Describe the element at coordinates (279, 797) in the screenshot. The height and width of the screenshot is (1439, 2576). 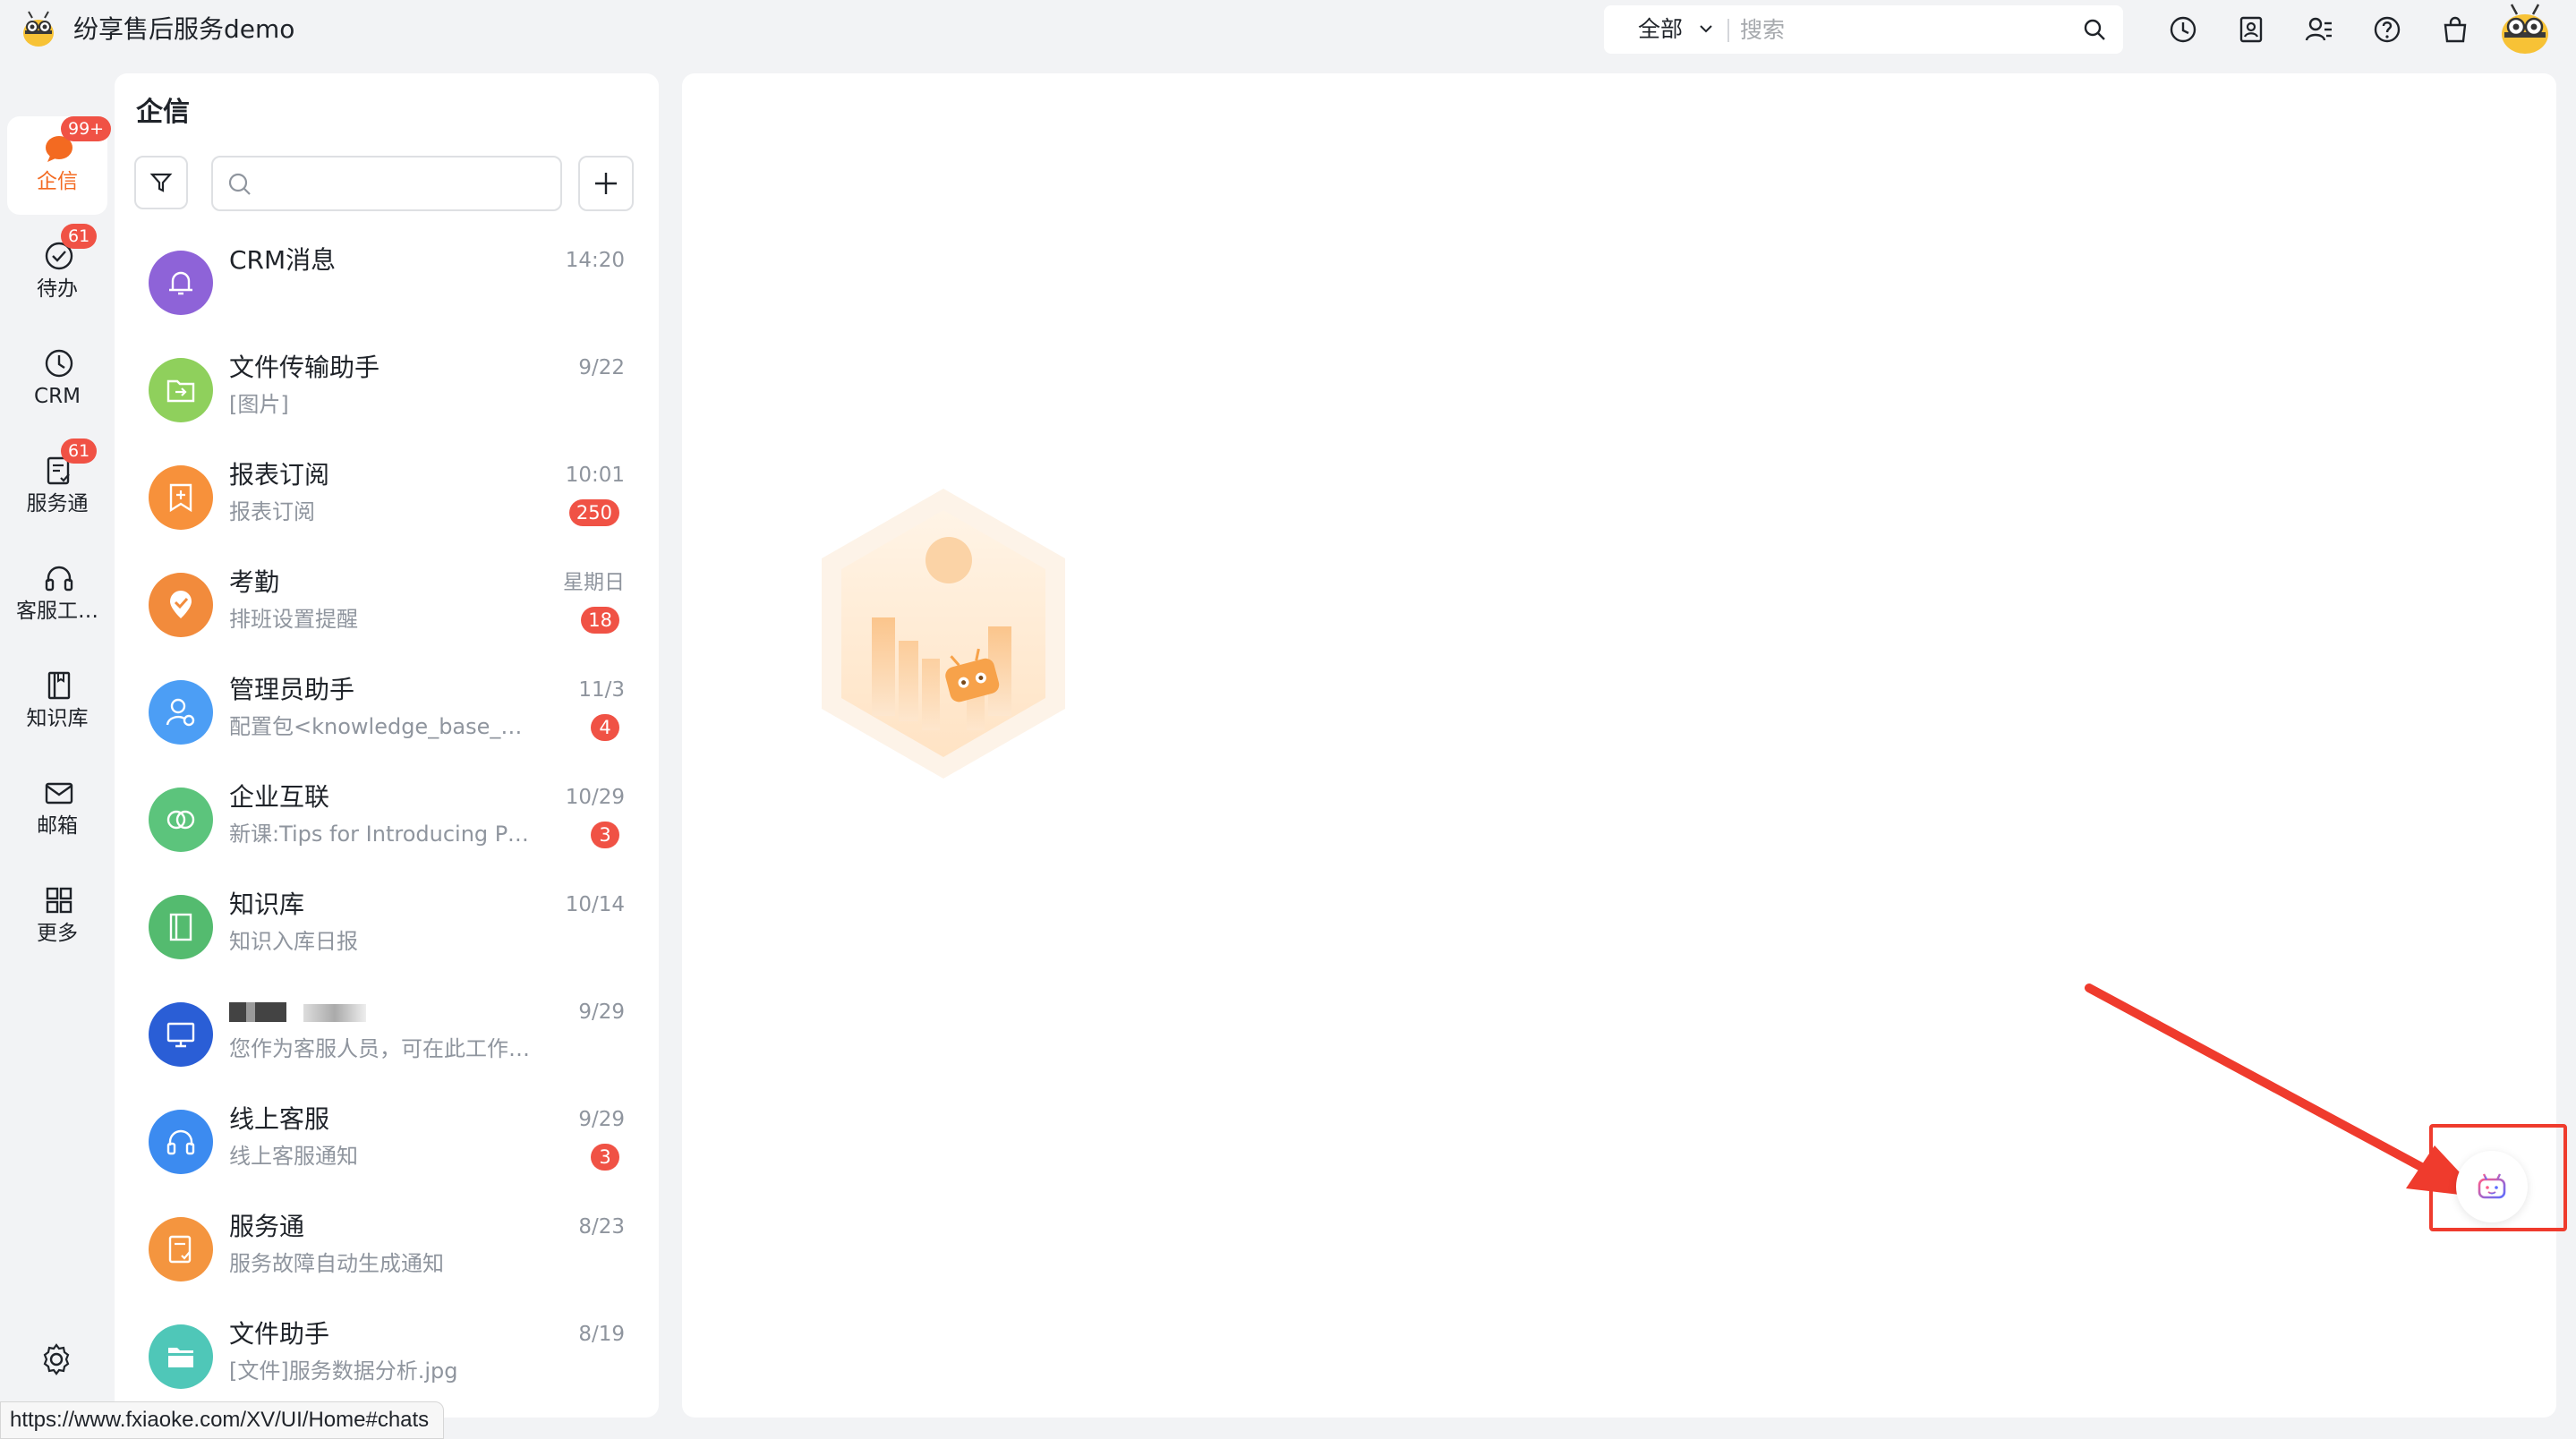
I see `chat-name: 企业互联` at that location.